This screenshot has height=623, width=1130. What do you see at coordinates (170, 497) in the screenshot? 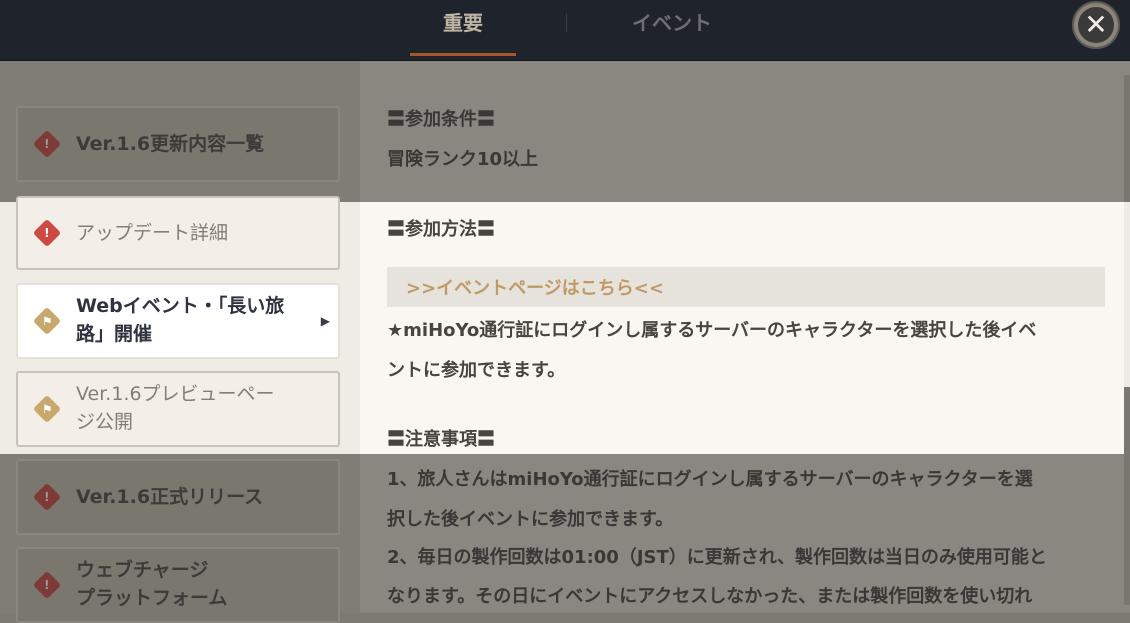
I see `sidebar-item-label: Ver.1.6正式リリース` at bounding box center [170, 497].